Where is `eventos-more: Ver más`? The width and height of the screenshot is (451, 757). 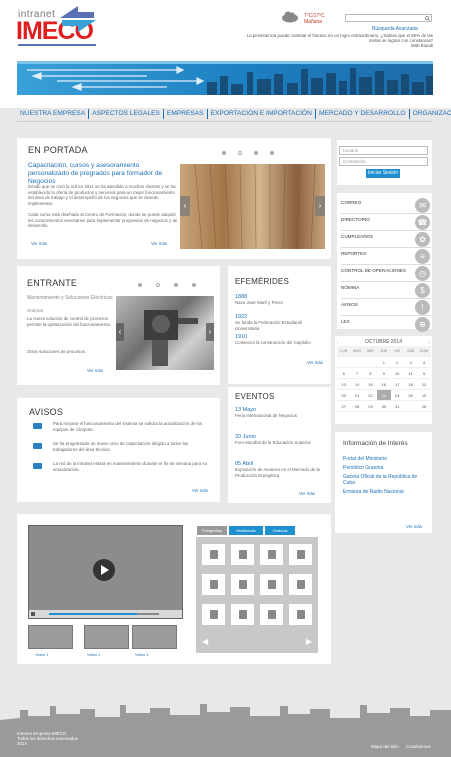 eventos-more: Ver más is located at coordinates (307, 493).